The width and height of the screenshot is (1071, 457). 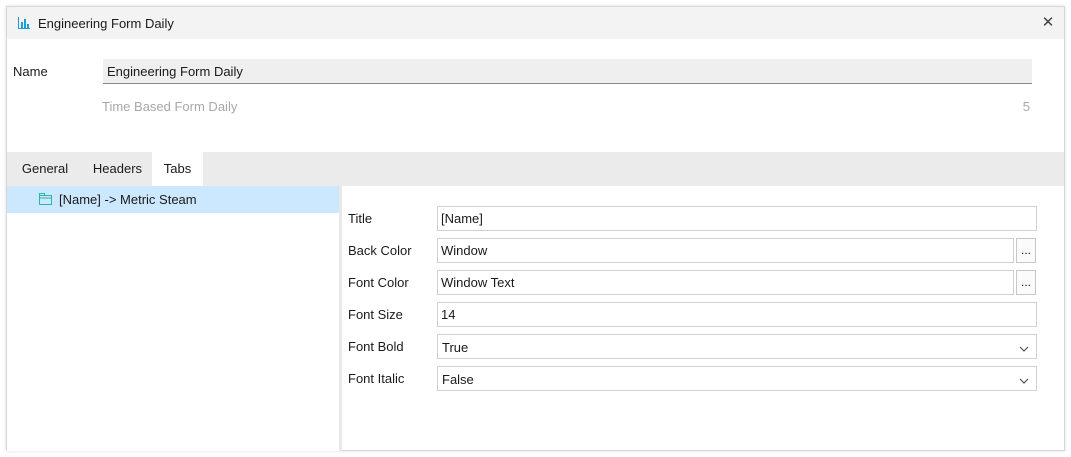 I want to click on title-label: Title, so click(x=360, y=218).